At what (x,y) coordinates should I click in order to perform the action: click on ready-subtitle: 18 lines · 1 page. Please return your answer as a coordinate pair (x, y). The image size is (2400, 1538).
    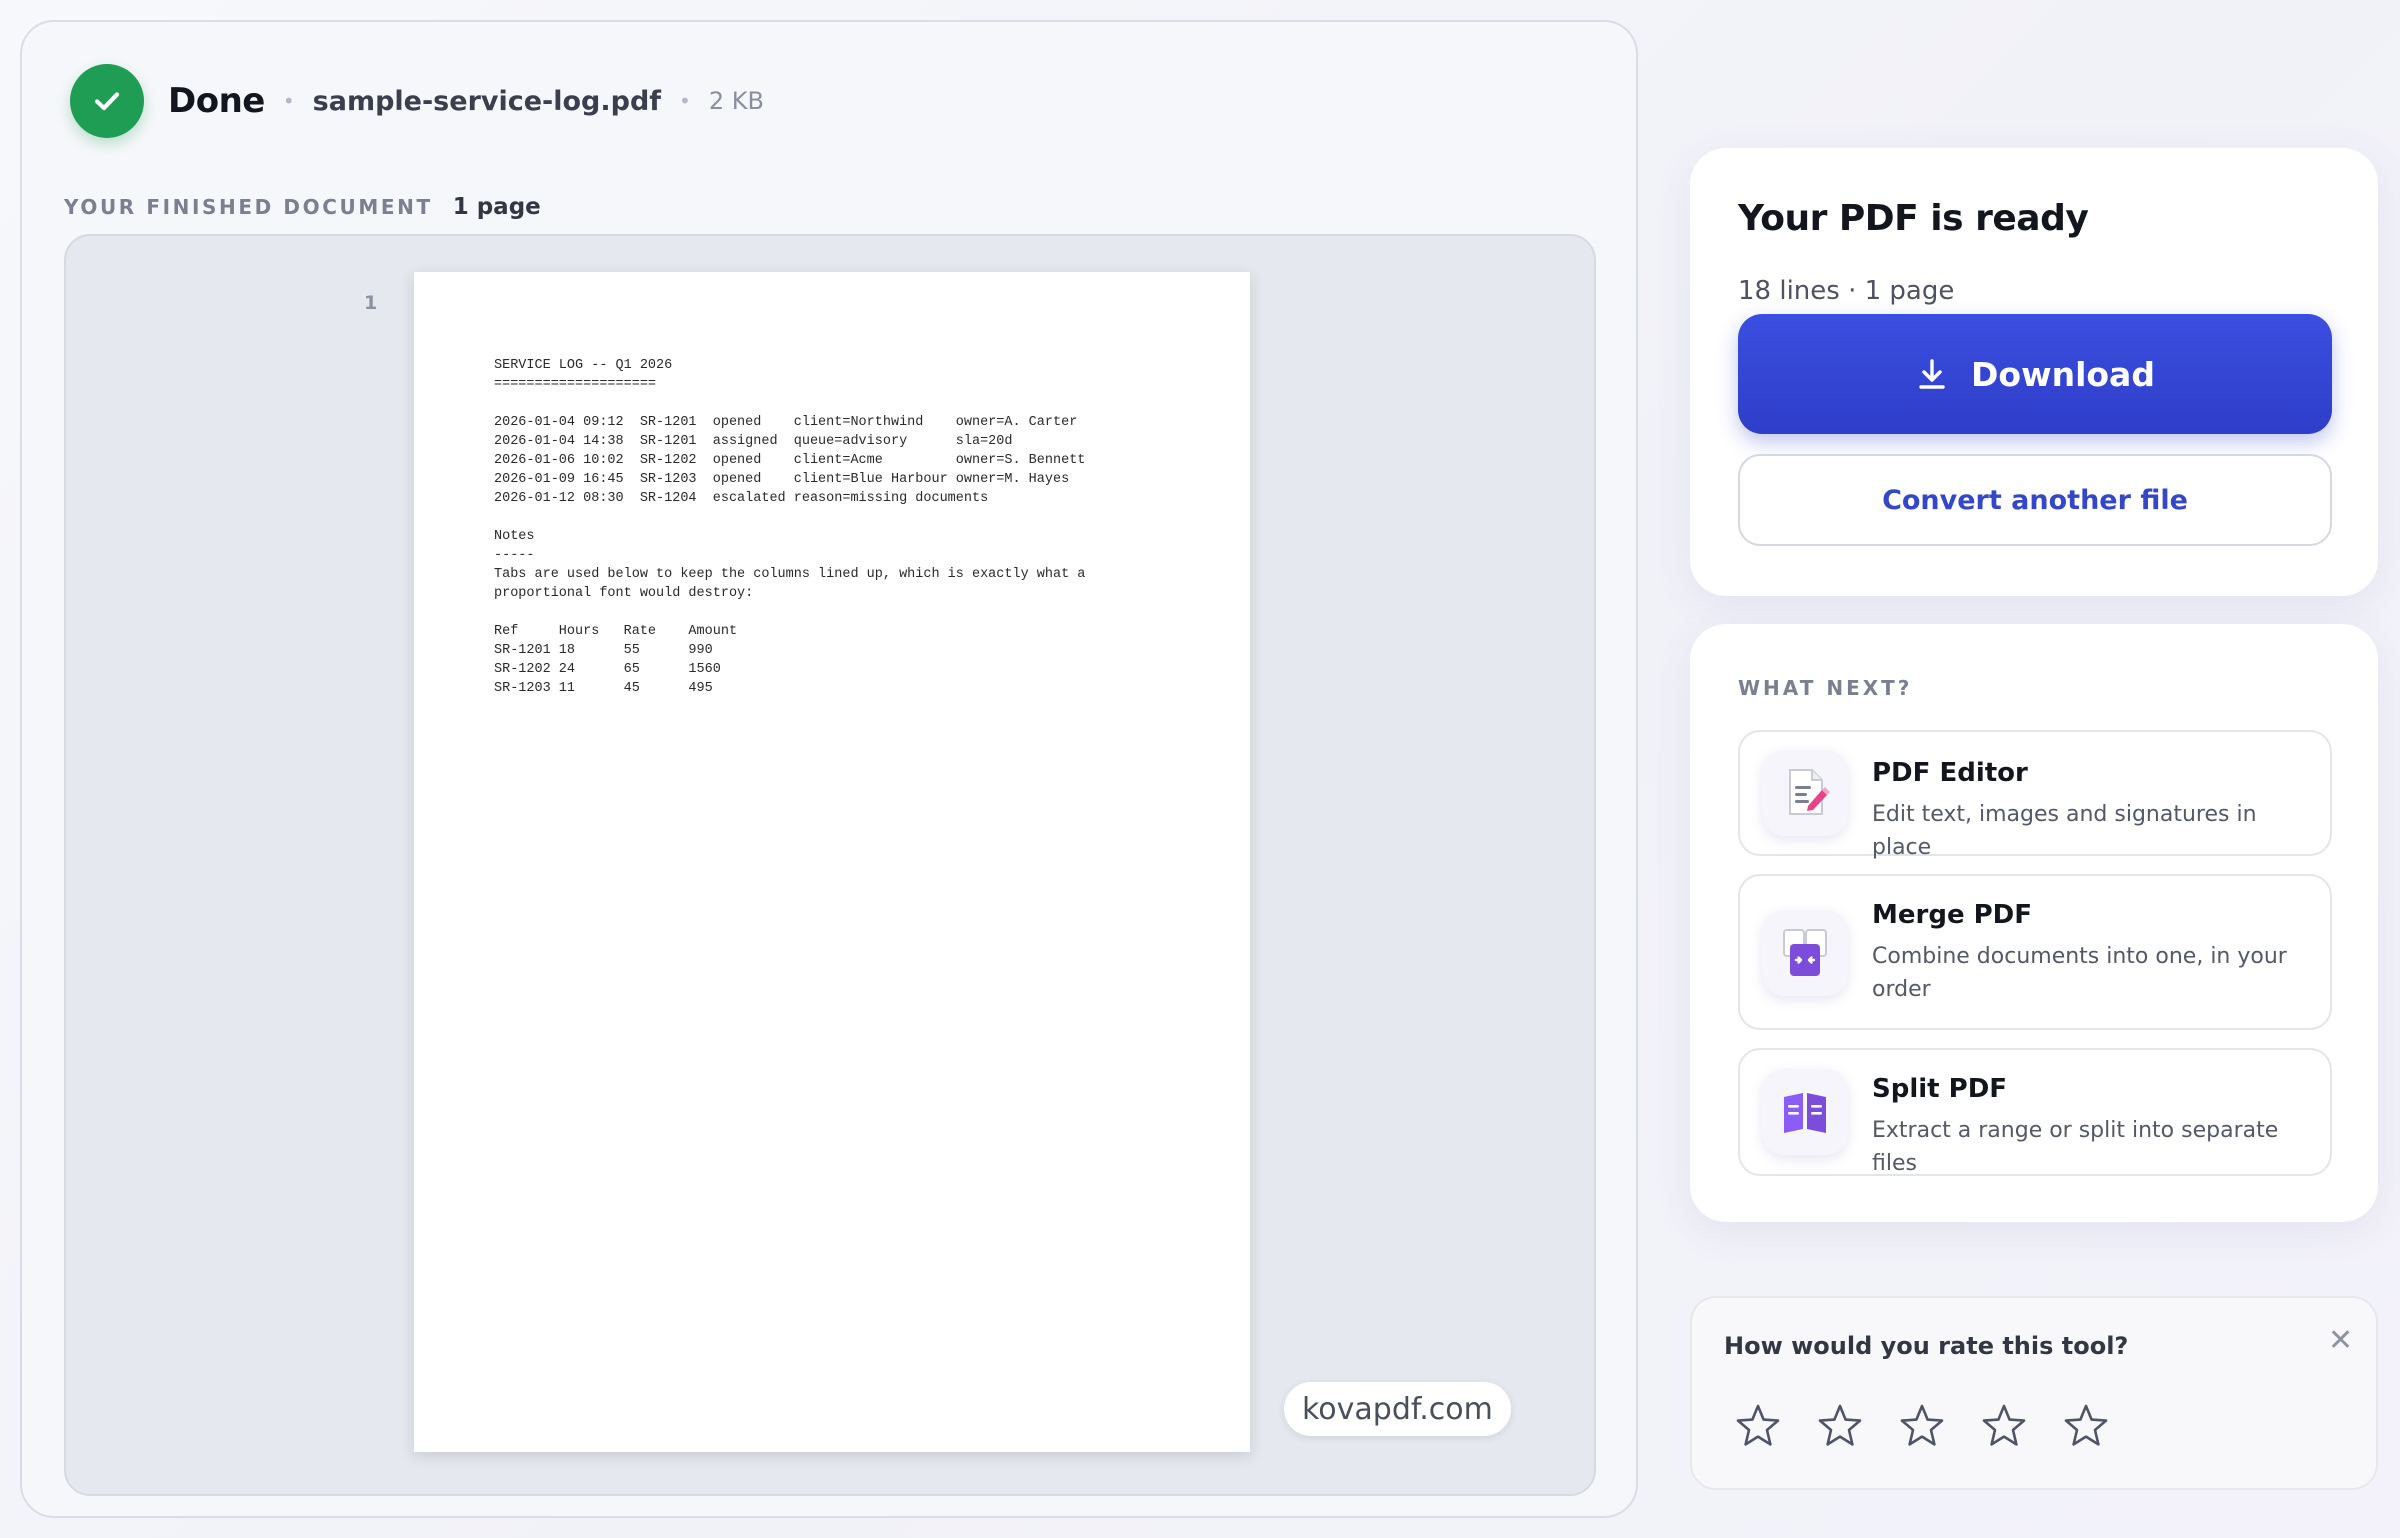
    Looking at the image, I should click on (1846, 291).